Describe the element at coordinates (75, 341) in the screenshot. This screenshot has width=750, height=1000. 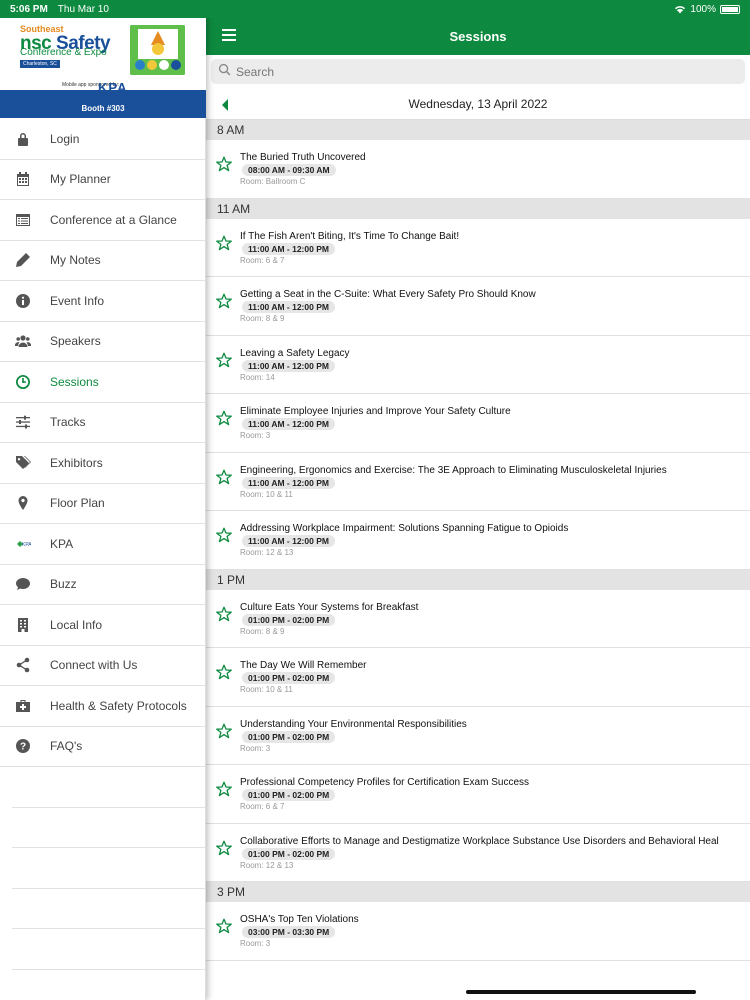
I see `sidebar-item-label: Speakers` at that location.